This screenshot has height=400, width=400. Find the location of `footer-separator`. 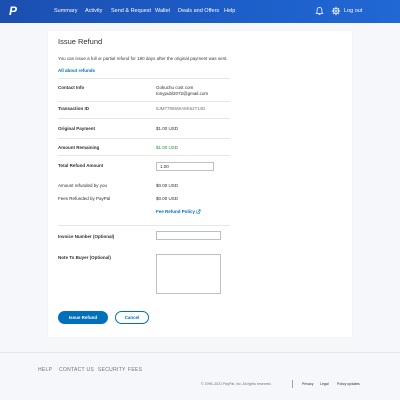

footer-separator is located at coordinates (292, 384).